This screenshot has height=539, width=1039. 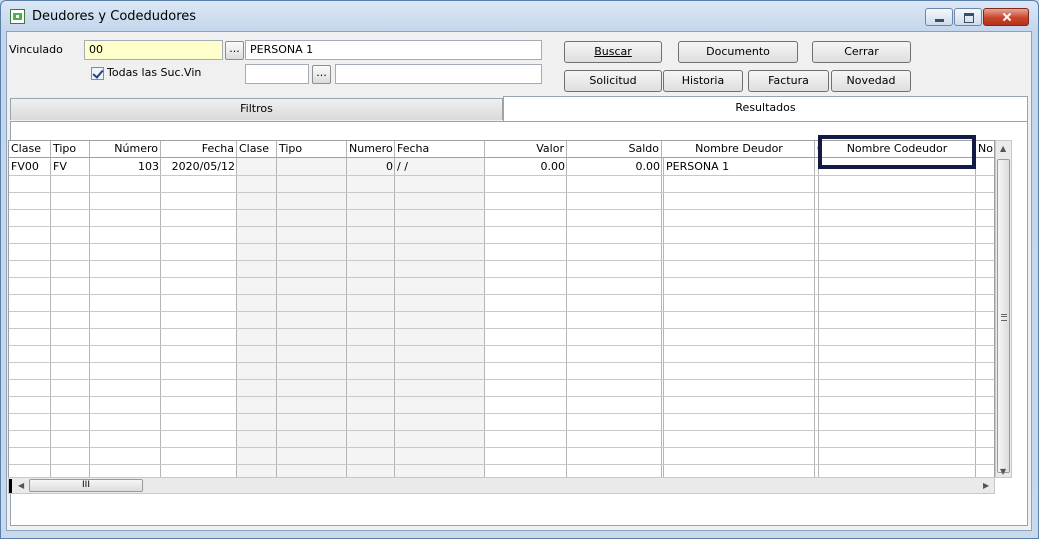 I want to click on scroll-down-icon: ▼, so click(x=1003, y=472).